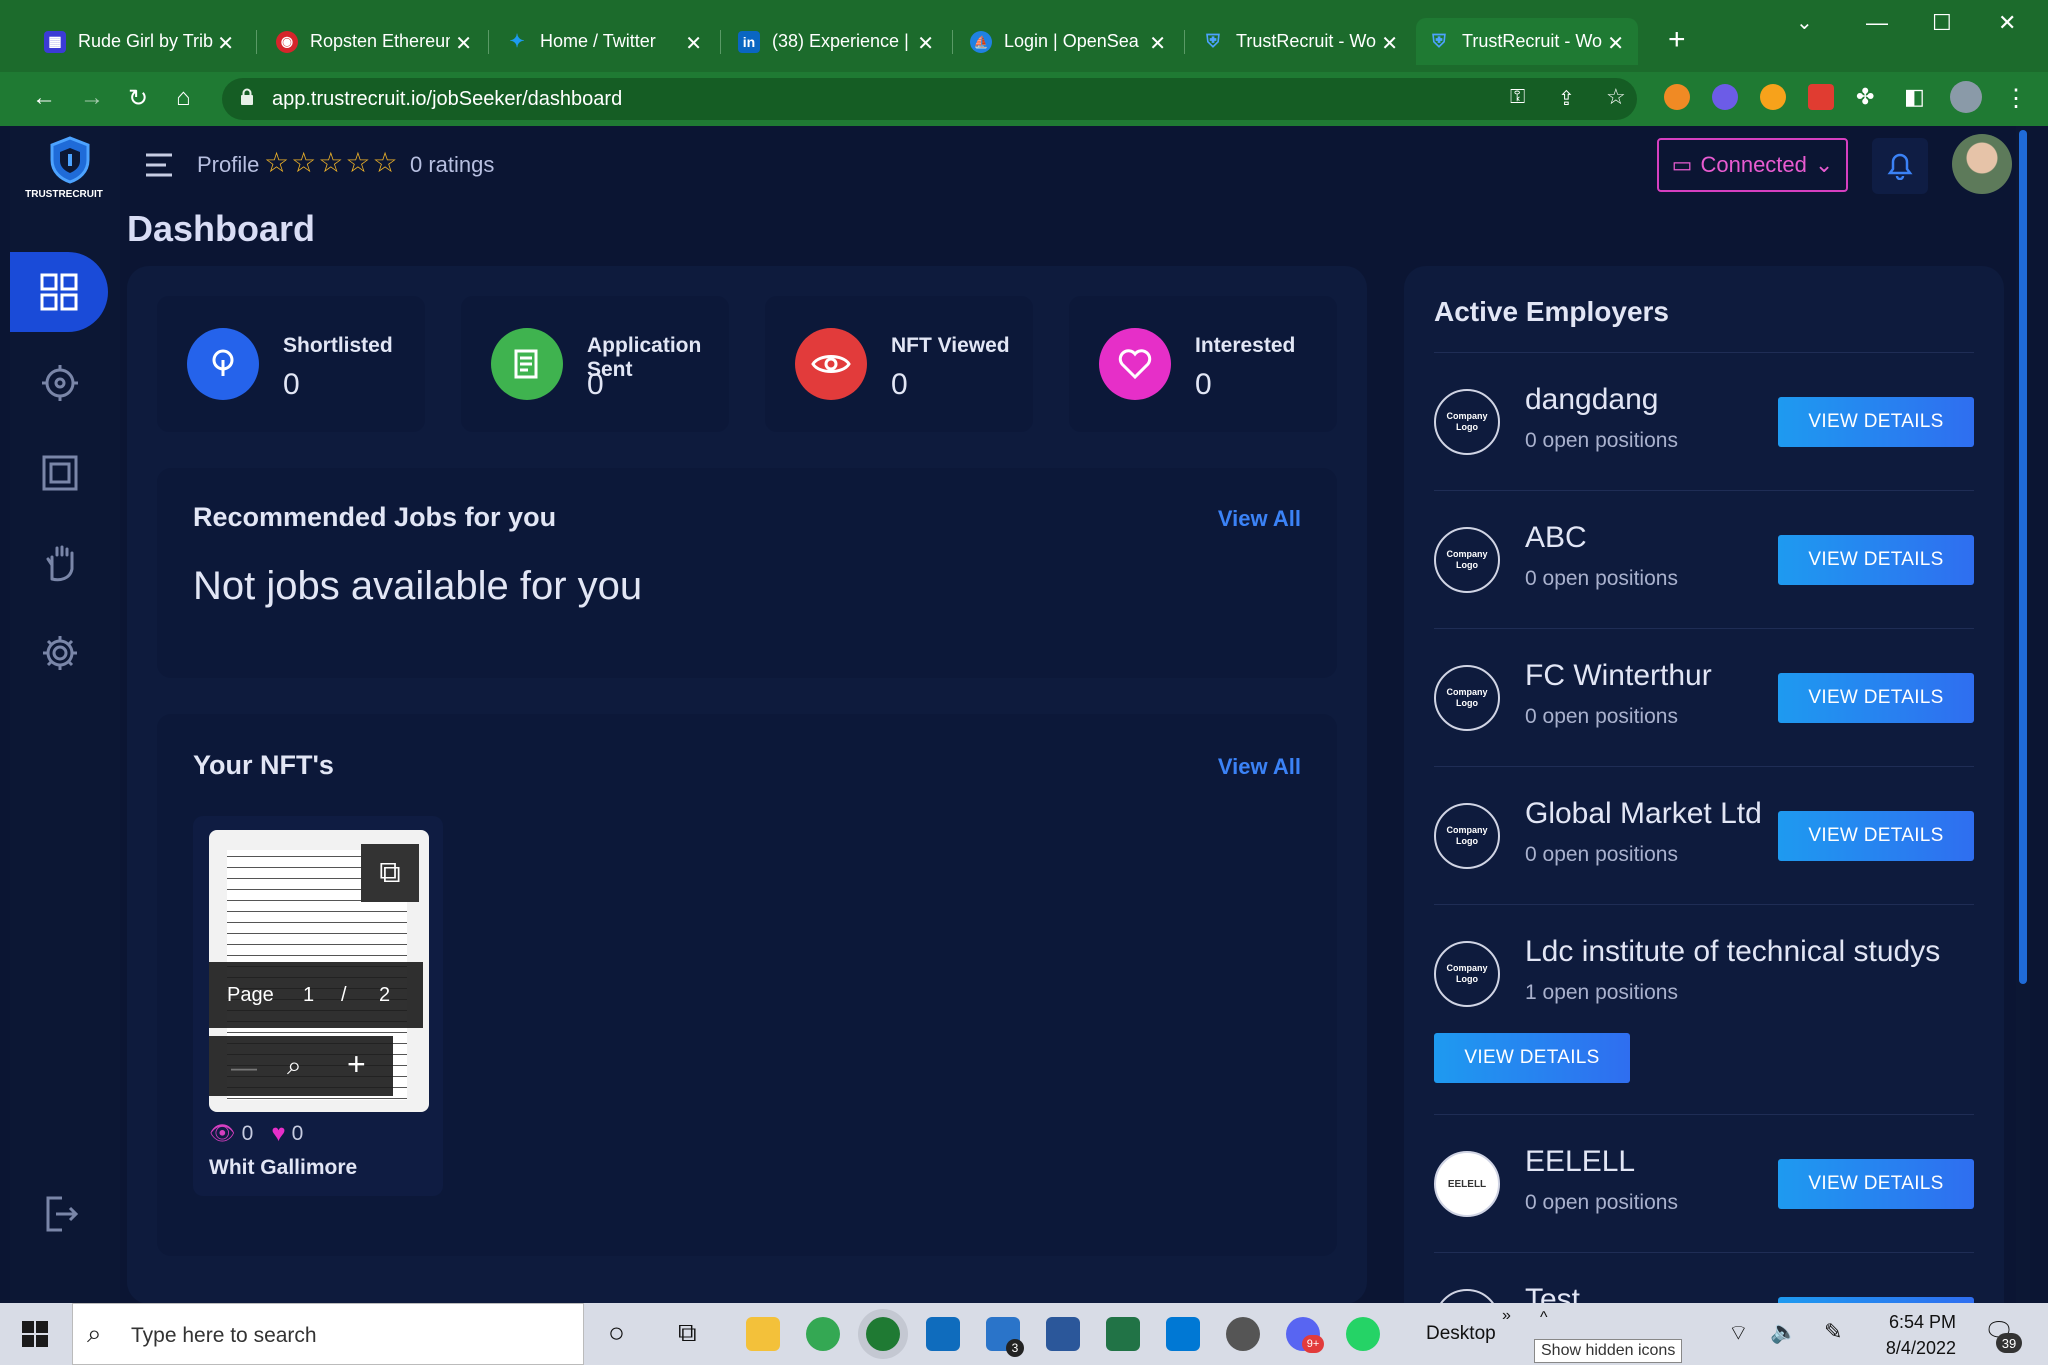 The image size is (2048, 1365). What do you see at coordinates (1203, 364) in the screenshot?
I see `stat-card-interested: Interested 0` at bounding box center [1203, 364].